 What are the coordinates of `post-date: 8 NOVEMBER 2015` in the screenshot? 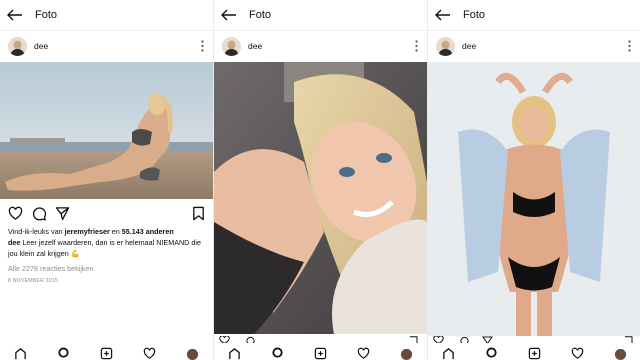 It's located at (33, 281).